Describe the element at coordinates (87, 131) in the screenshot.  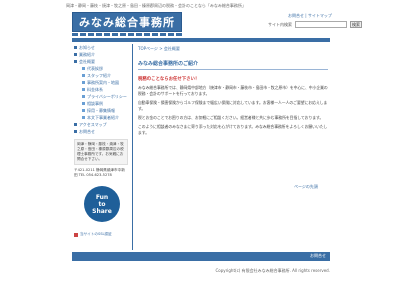
I see `sidebar-item-label: お問合せ` at that location.